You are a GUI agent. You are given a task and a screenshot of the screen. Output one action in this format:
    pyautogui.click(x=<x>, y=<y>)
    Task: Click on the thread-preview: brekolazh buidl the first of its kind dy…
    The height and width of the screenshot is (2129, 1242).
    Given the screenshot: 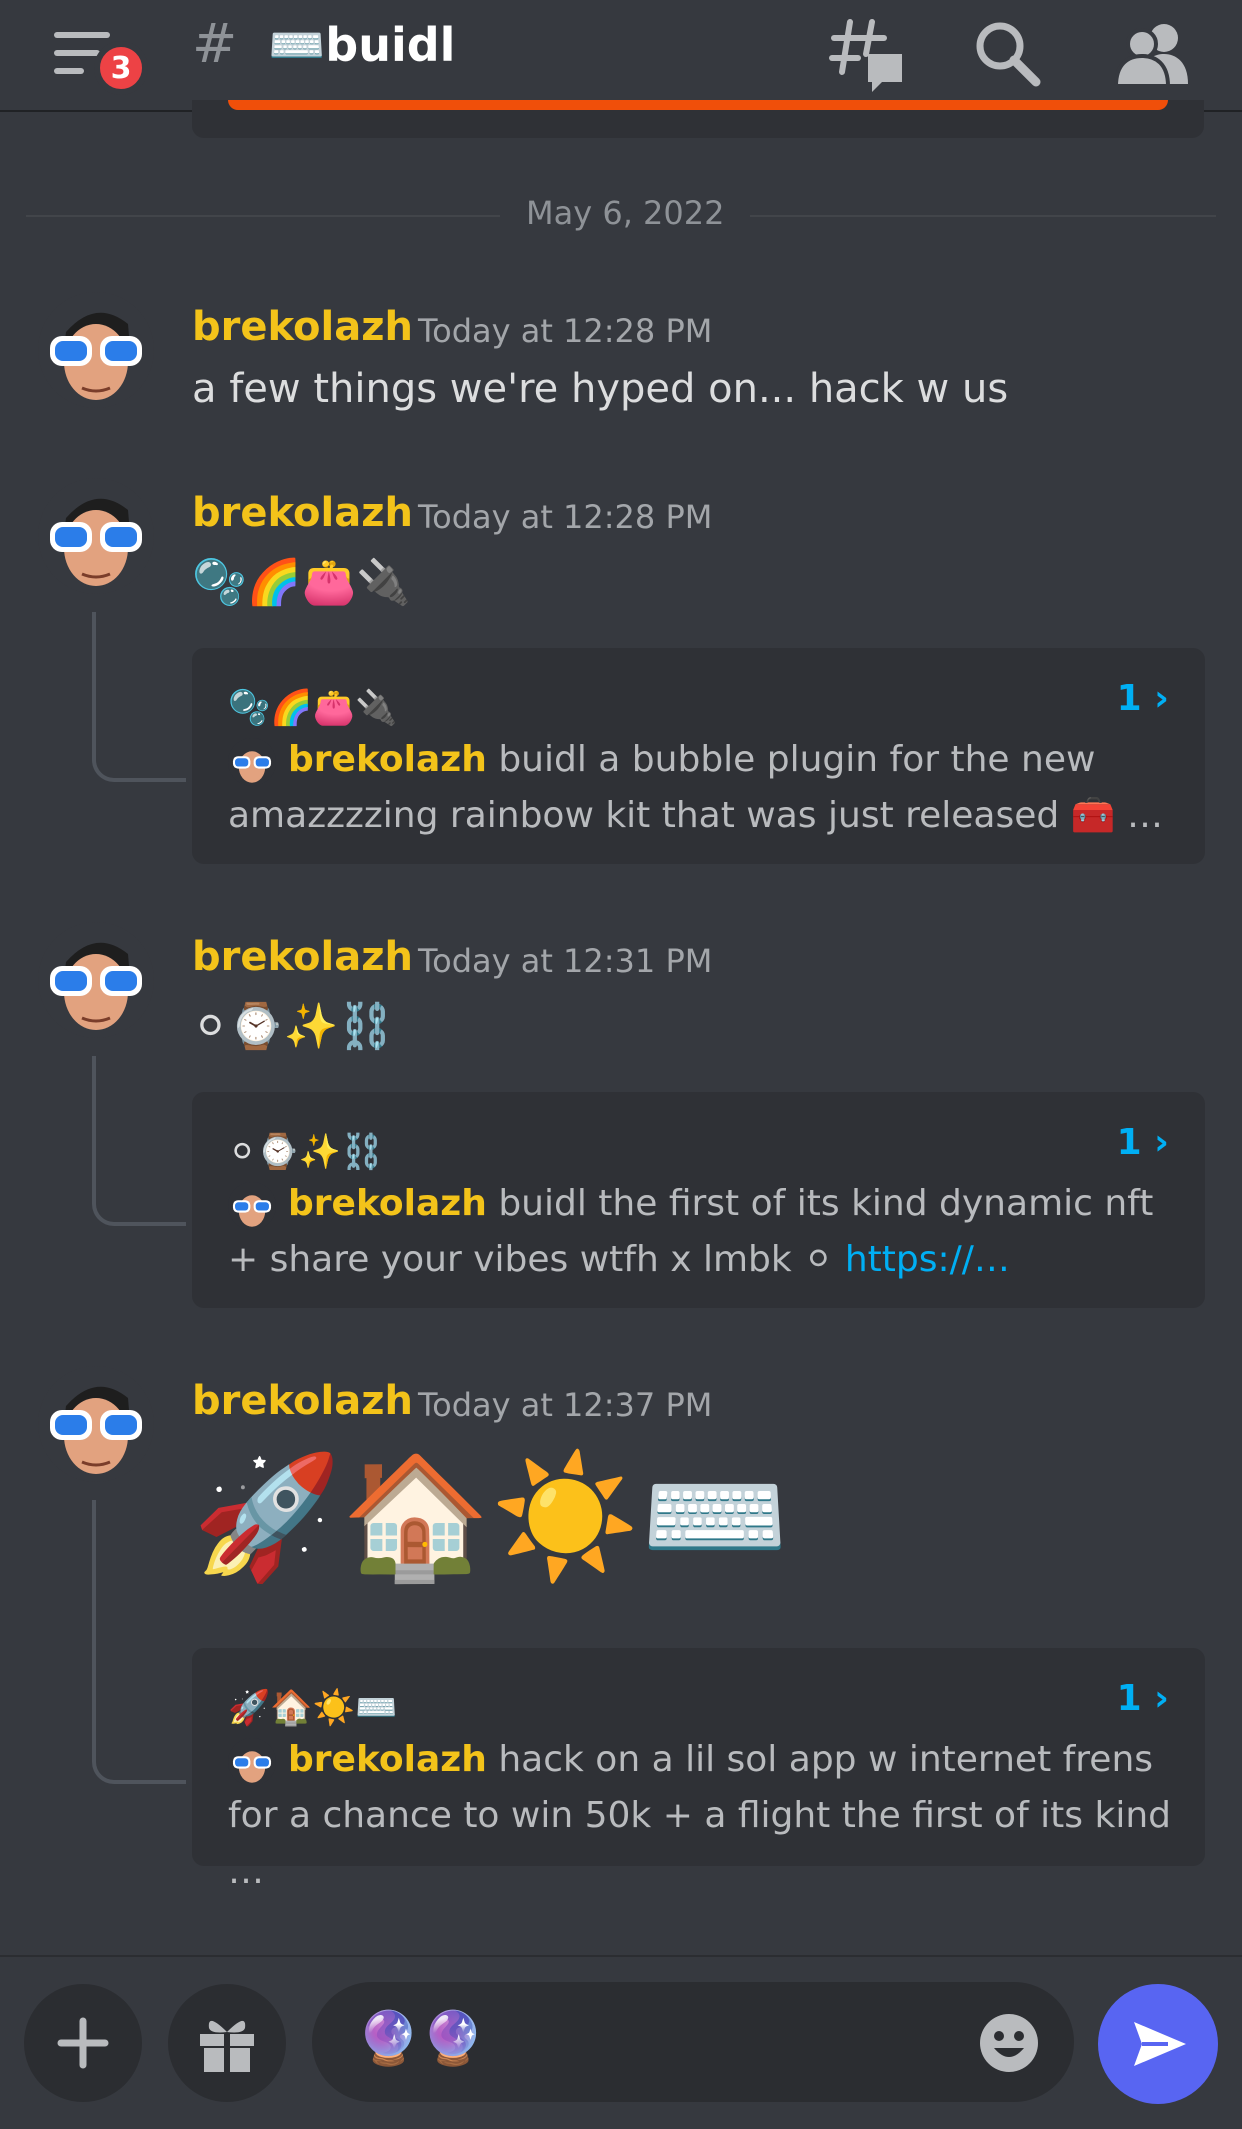 What is the action you would take?
    pyautogui.click(x=703, y=1232)
    